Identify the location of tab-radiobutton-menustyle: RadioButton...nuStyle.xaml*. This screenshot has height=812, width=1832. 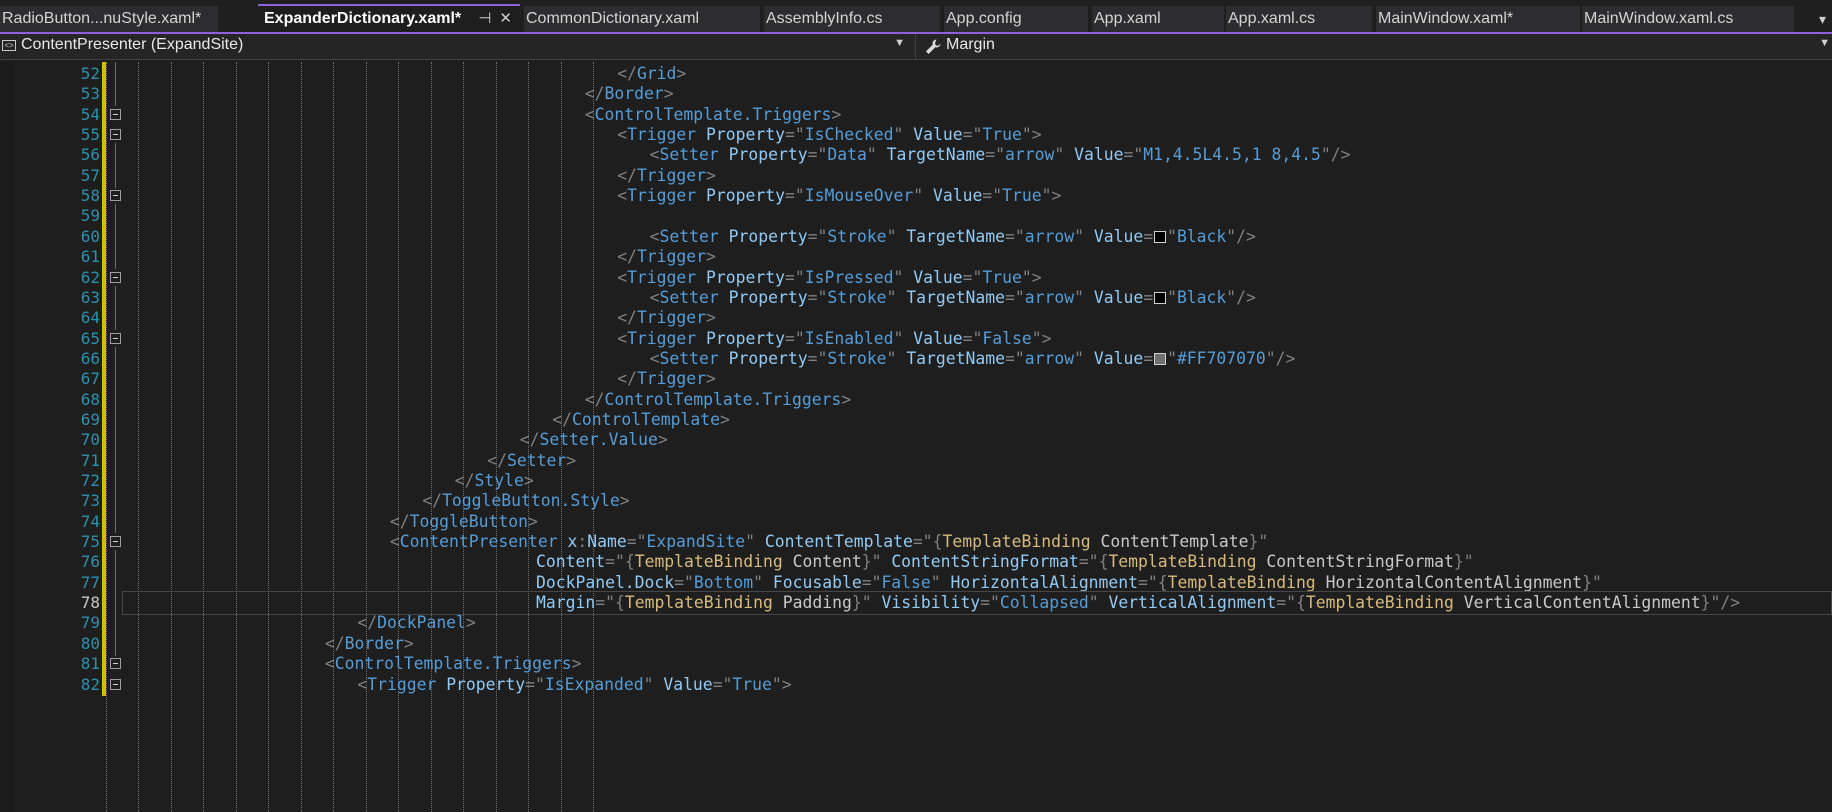
(109, 19).